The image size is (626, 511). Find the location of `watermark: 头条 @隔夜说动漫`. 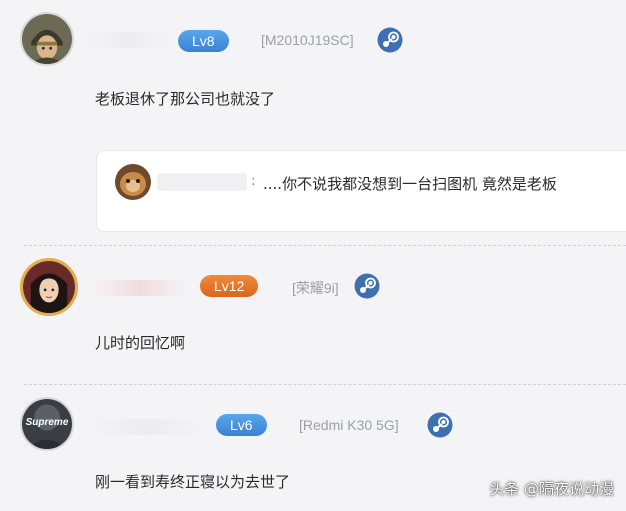

watermark: 头条 @隔夜说动漫 is located at coordinates (551, 489).